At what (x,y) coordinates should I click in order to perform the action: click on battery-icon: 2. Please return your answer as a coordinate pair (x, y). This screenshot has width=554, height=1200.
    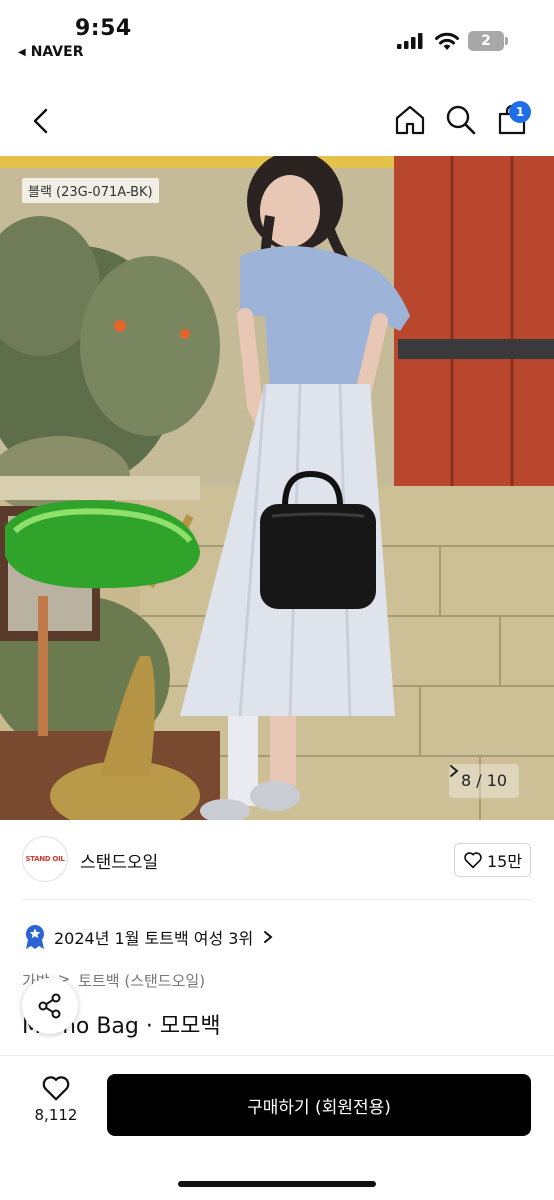
    Looking at the image, I should click on (488, 41).